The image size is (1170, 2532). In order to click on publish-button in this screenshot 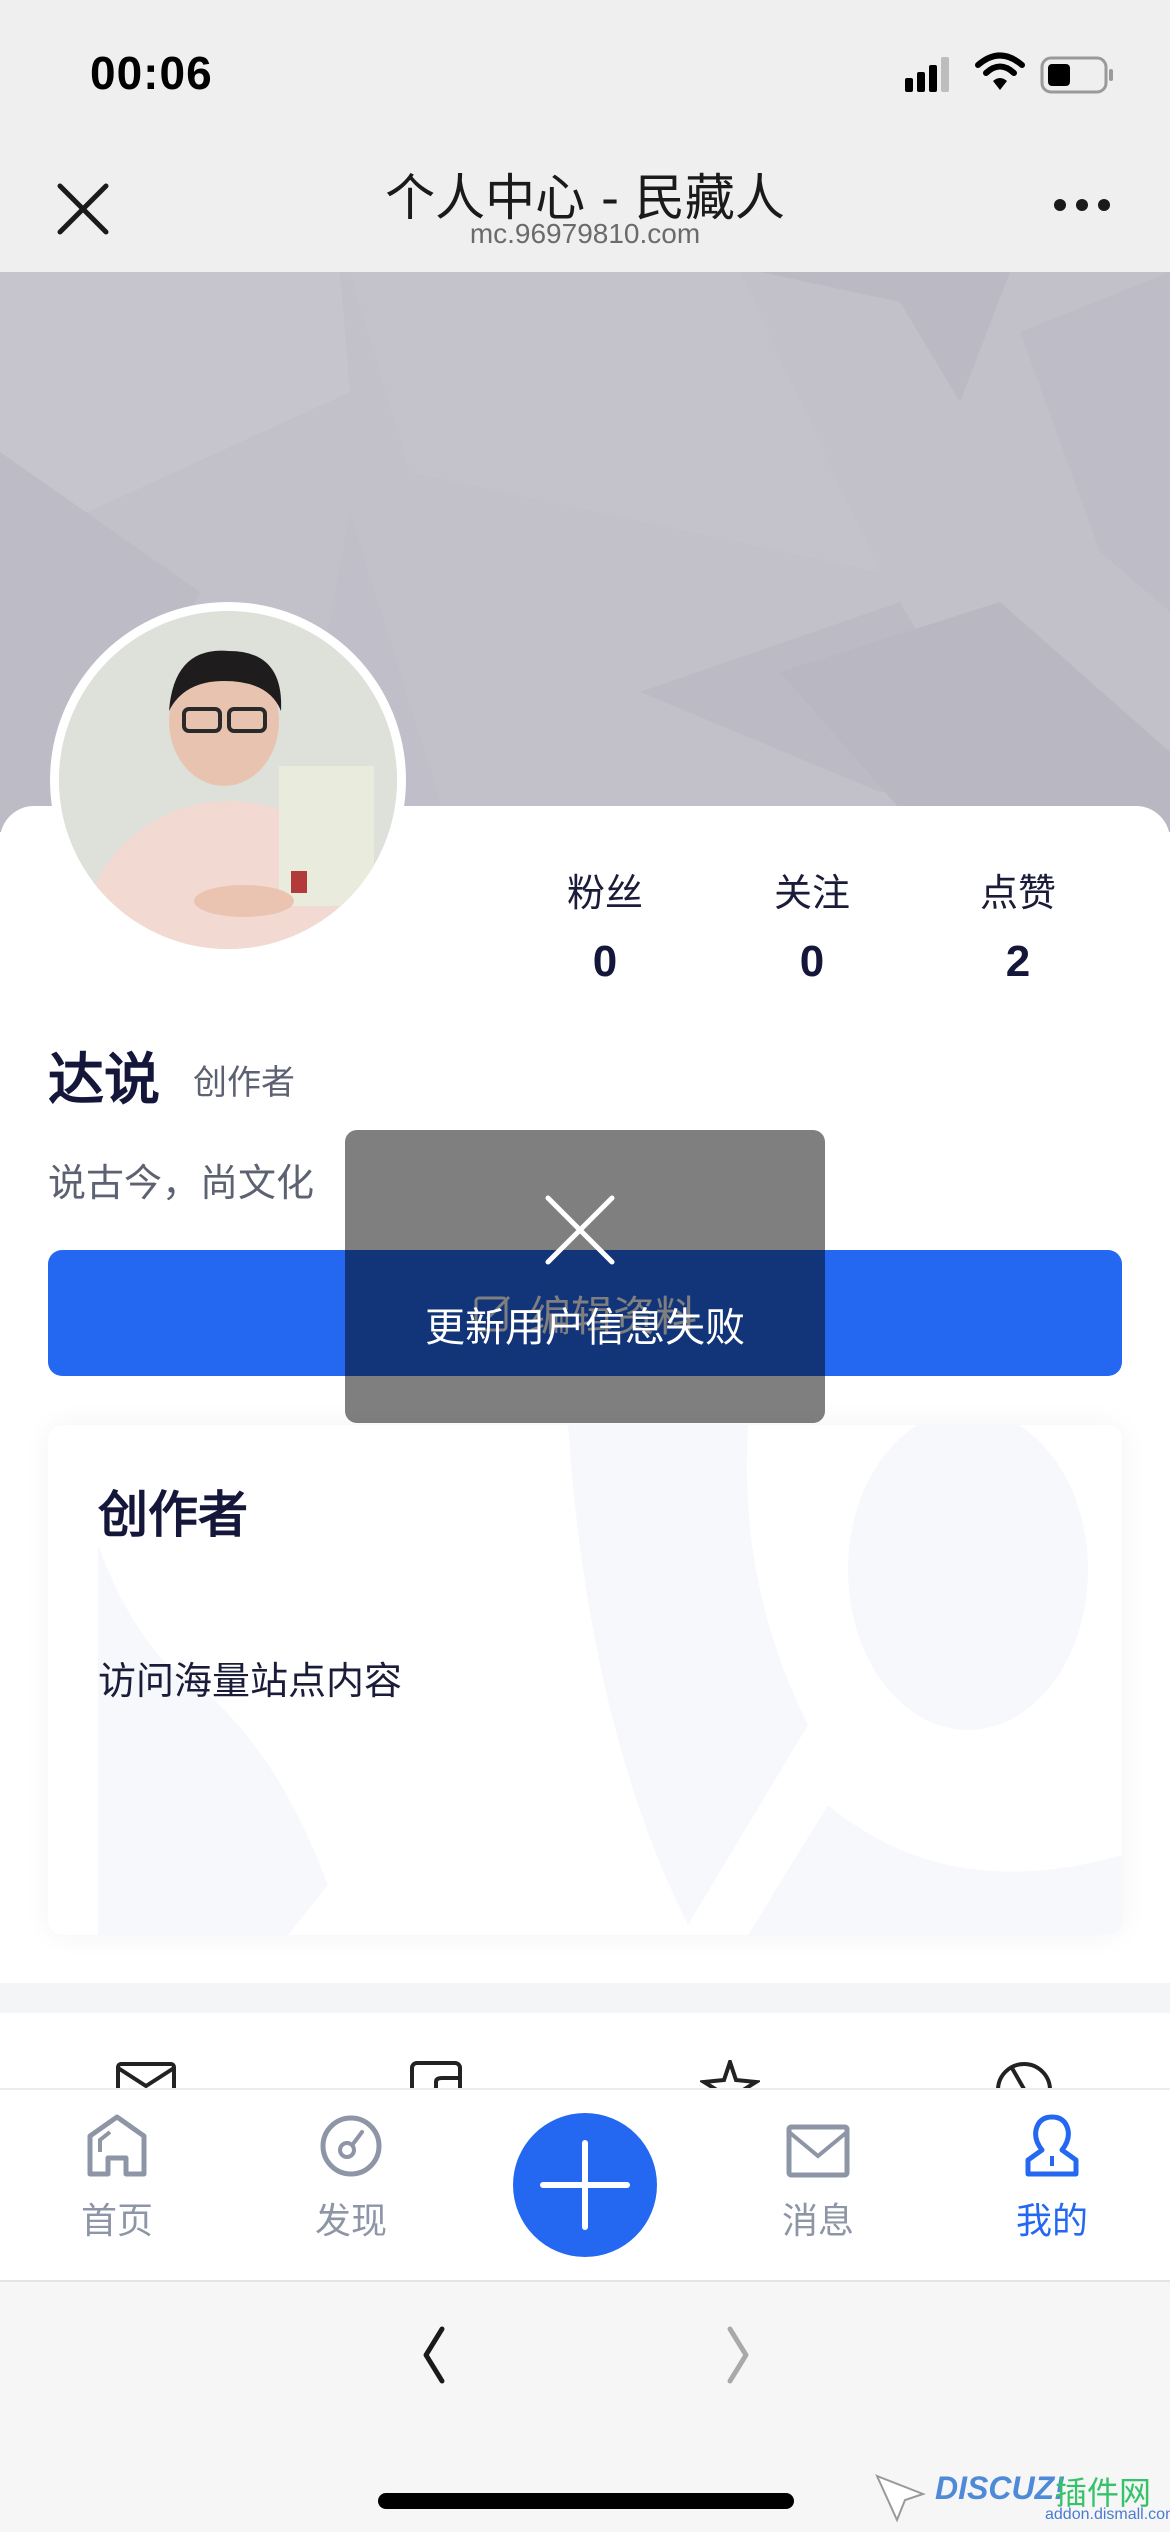, I will do `click(585, 2185)`.